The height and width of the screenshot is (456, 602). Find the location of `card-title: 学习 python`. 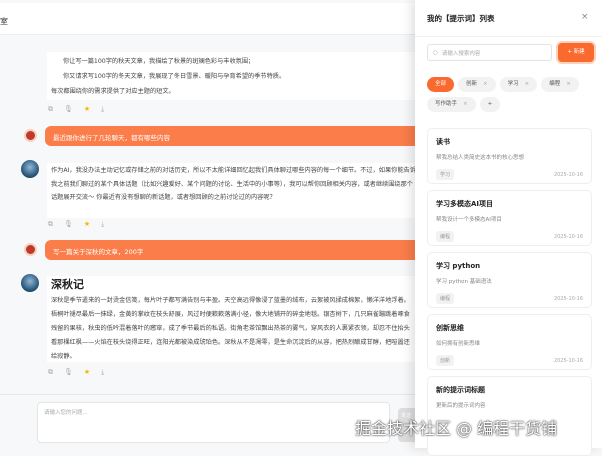

card-title: 学习 python is located at coordinates (458, 266).